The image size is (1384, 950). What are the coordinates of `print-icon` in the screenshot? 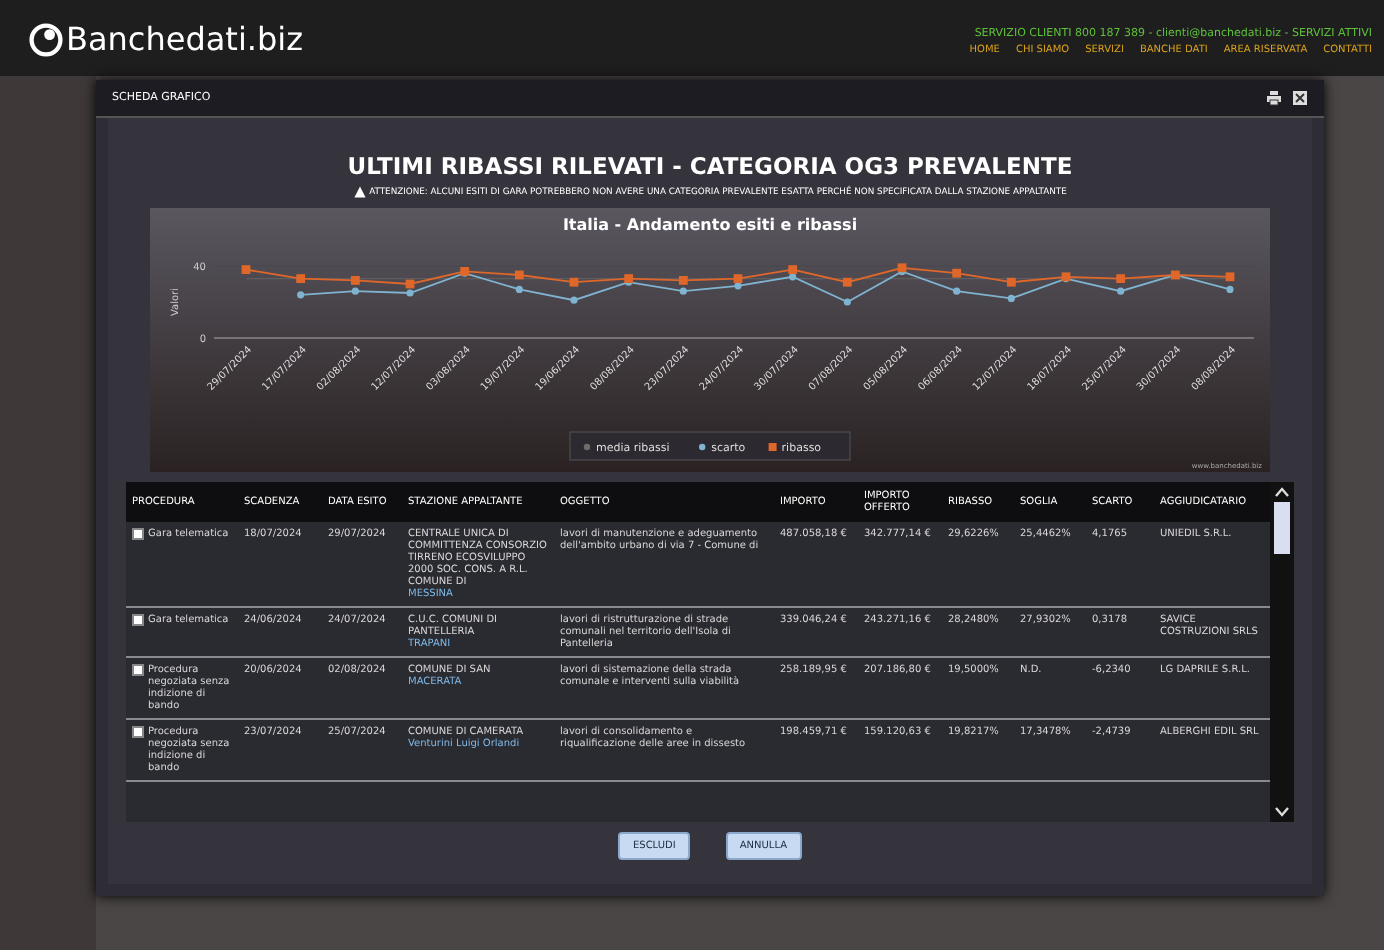 It's located at (1274, 98).